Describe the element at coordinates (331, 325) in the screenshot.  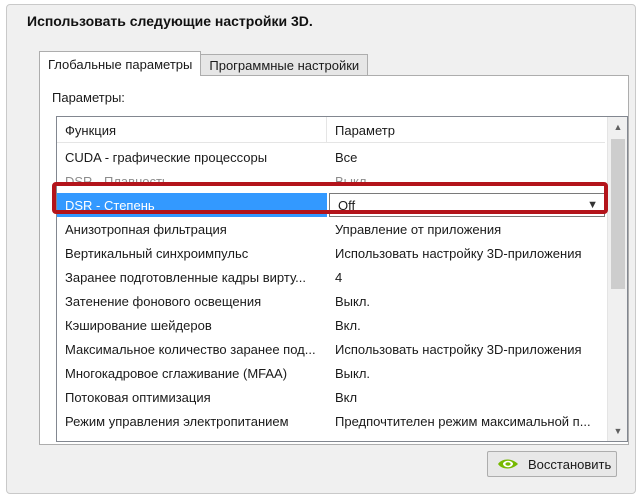
I see `list-item: Кэширование шейдеров Вкл.` at that location.